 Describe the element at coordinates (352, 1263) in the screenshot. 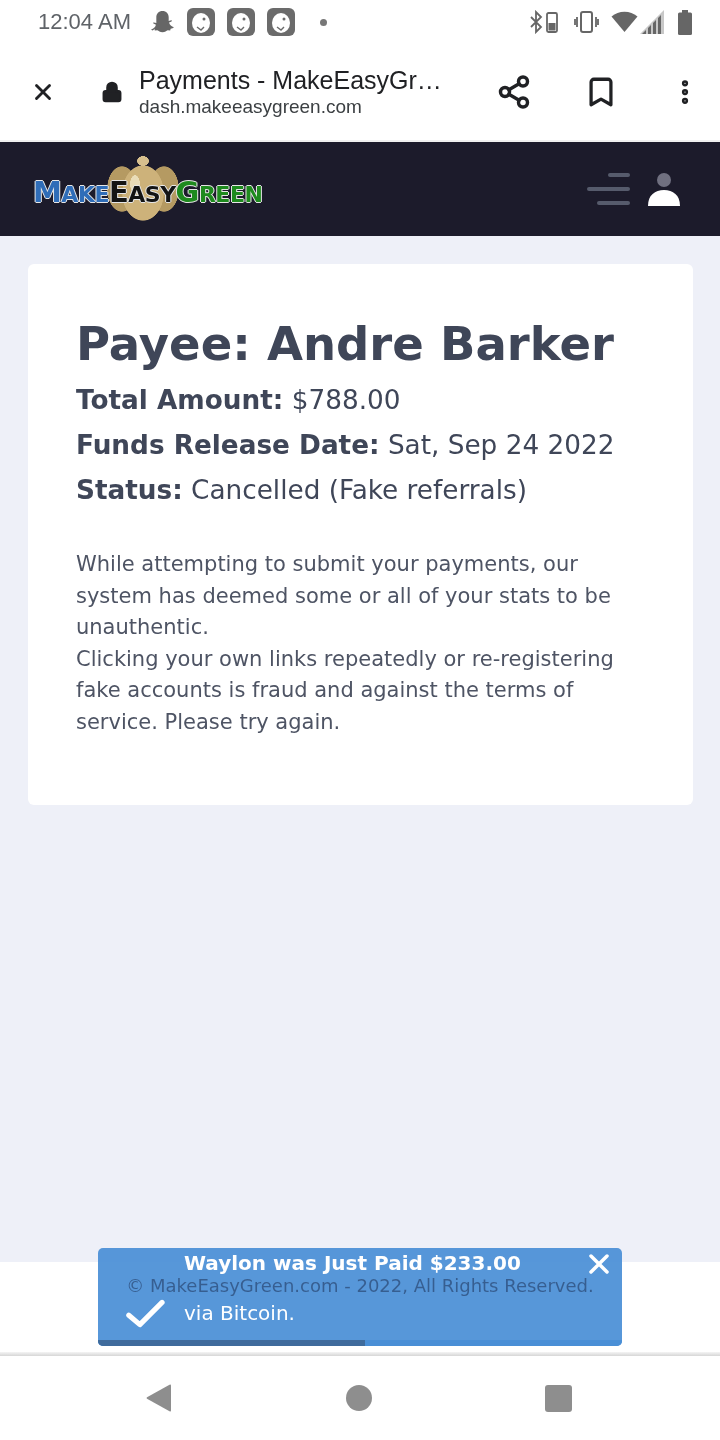

I see `toast-title: Waylon was Just Paid $233.00` at that location.